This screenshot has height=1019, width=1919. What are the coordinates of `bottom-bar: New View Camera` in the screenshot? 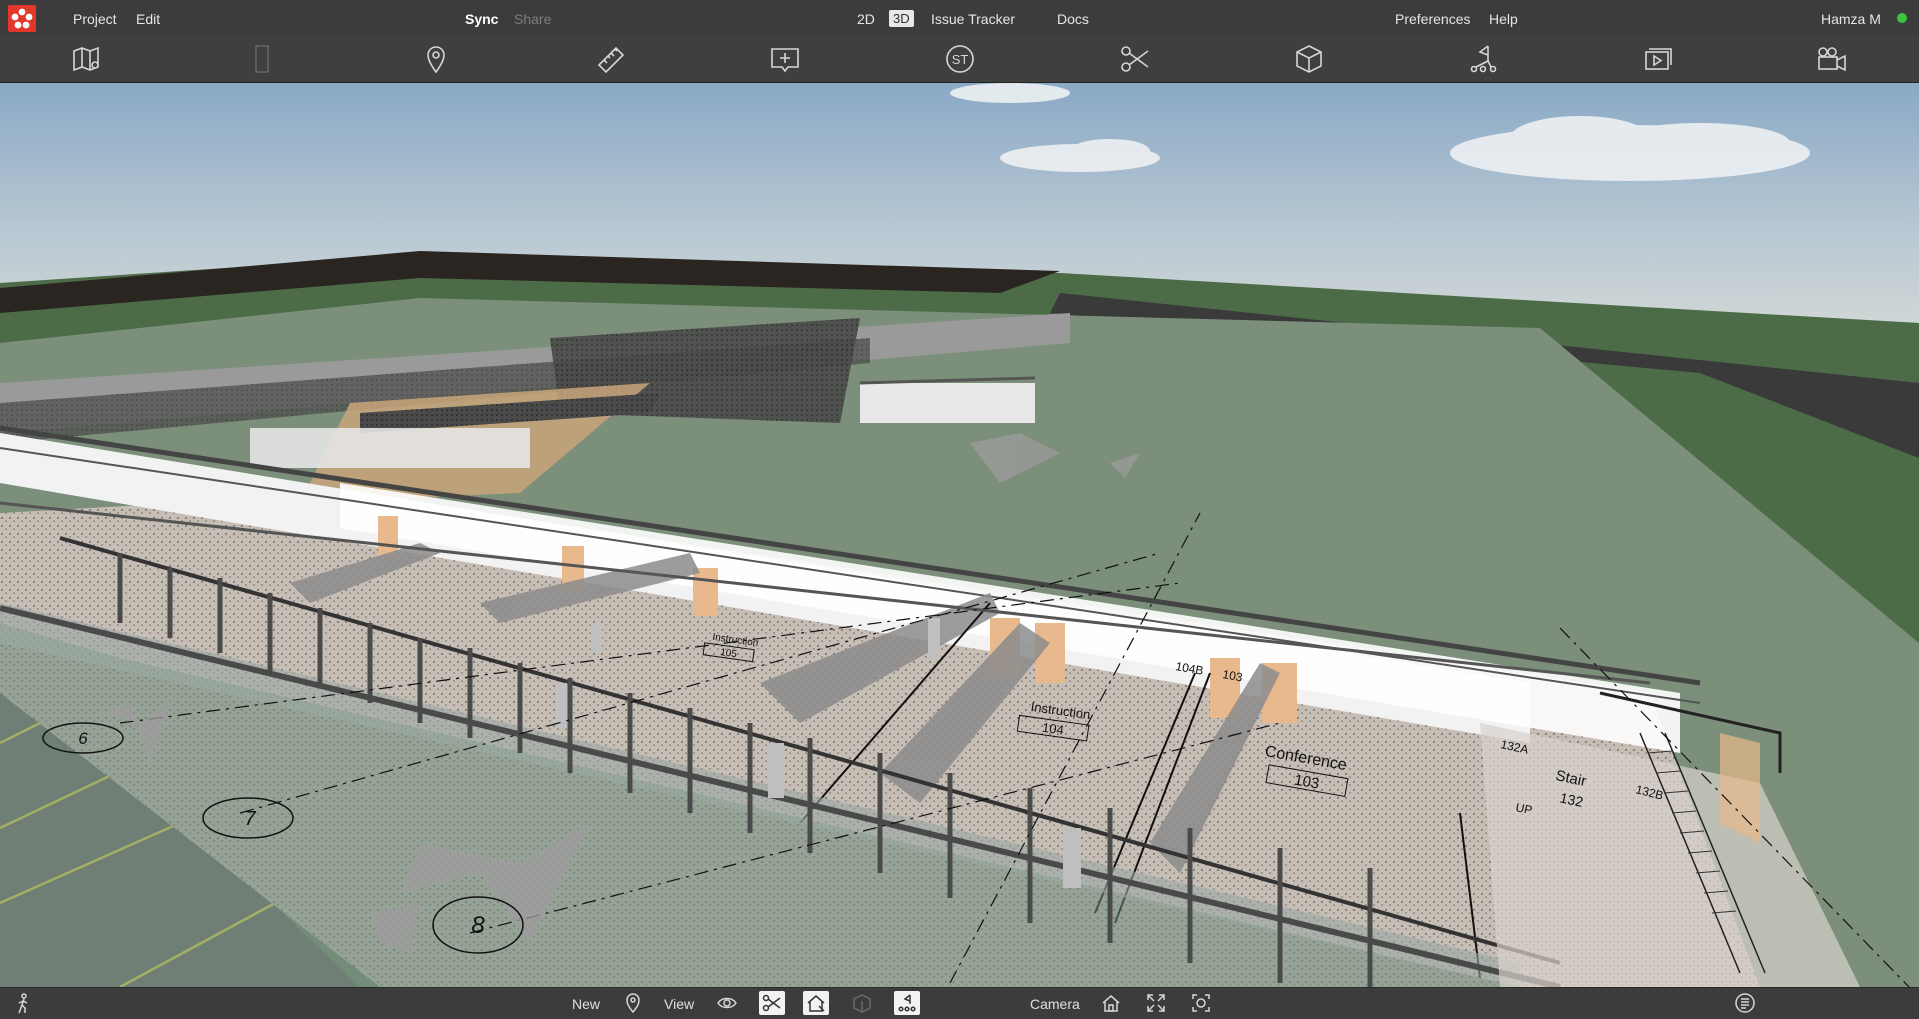 It's located at (959, 1003).